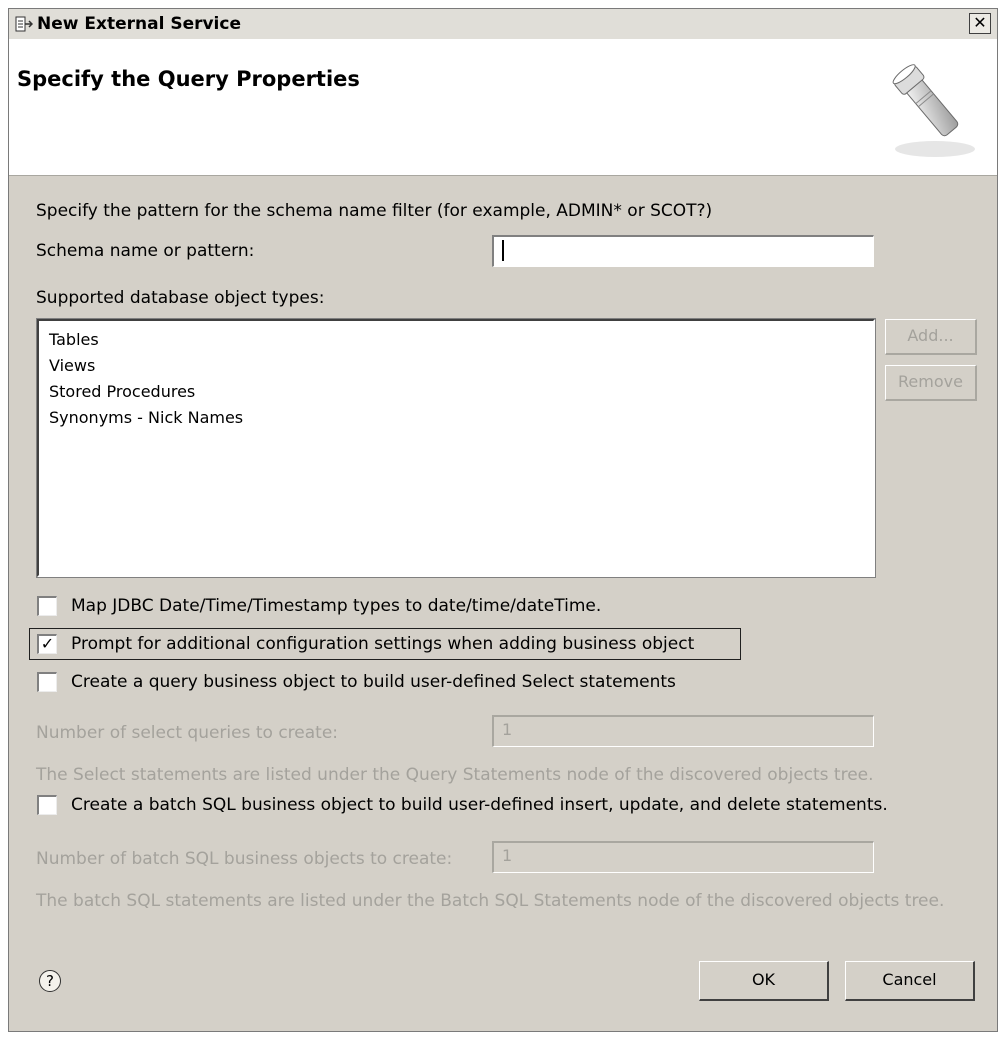 This screenshot has width=1005, height=1039. Describe the element at coordinates (456, 366) in the screenshot. I see `list-item: Views` at that location.